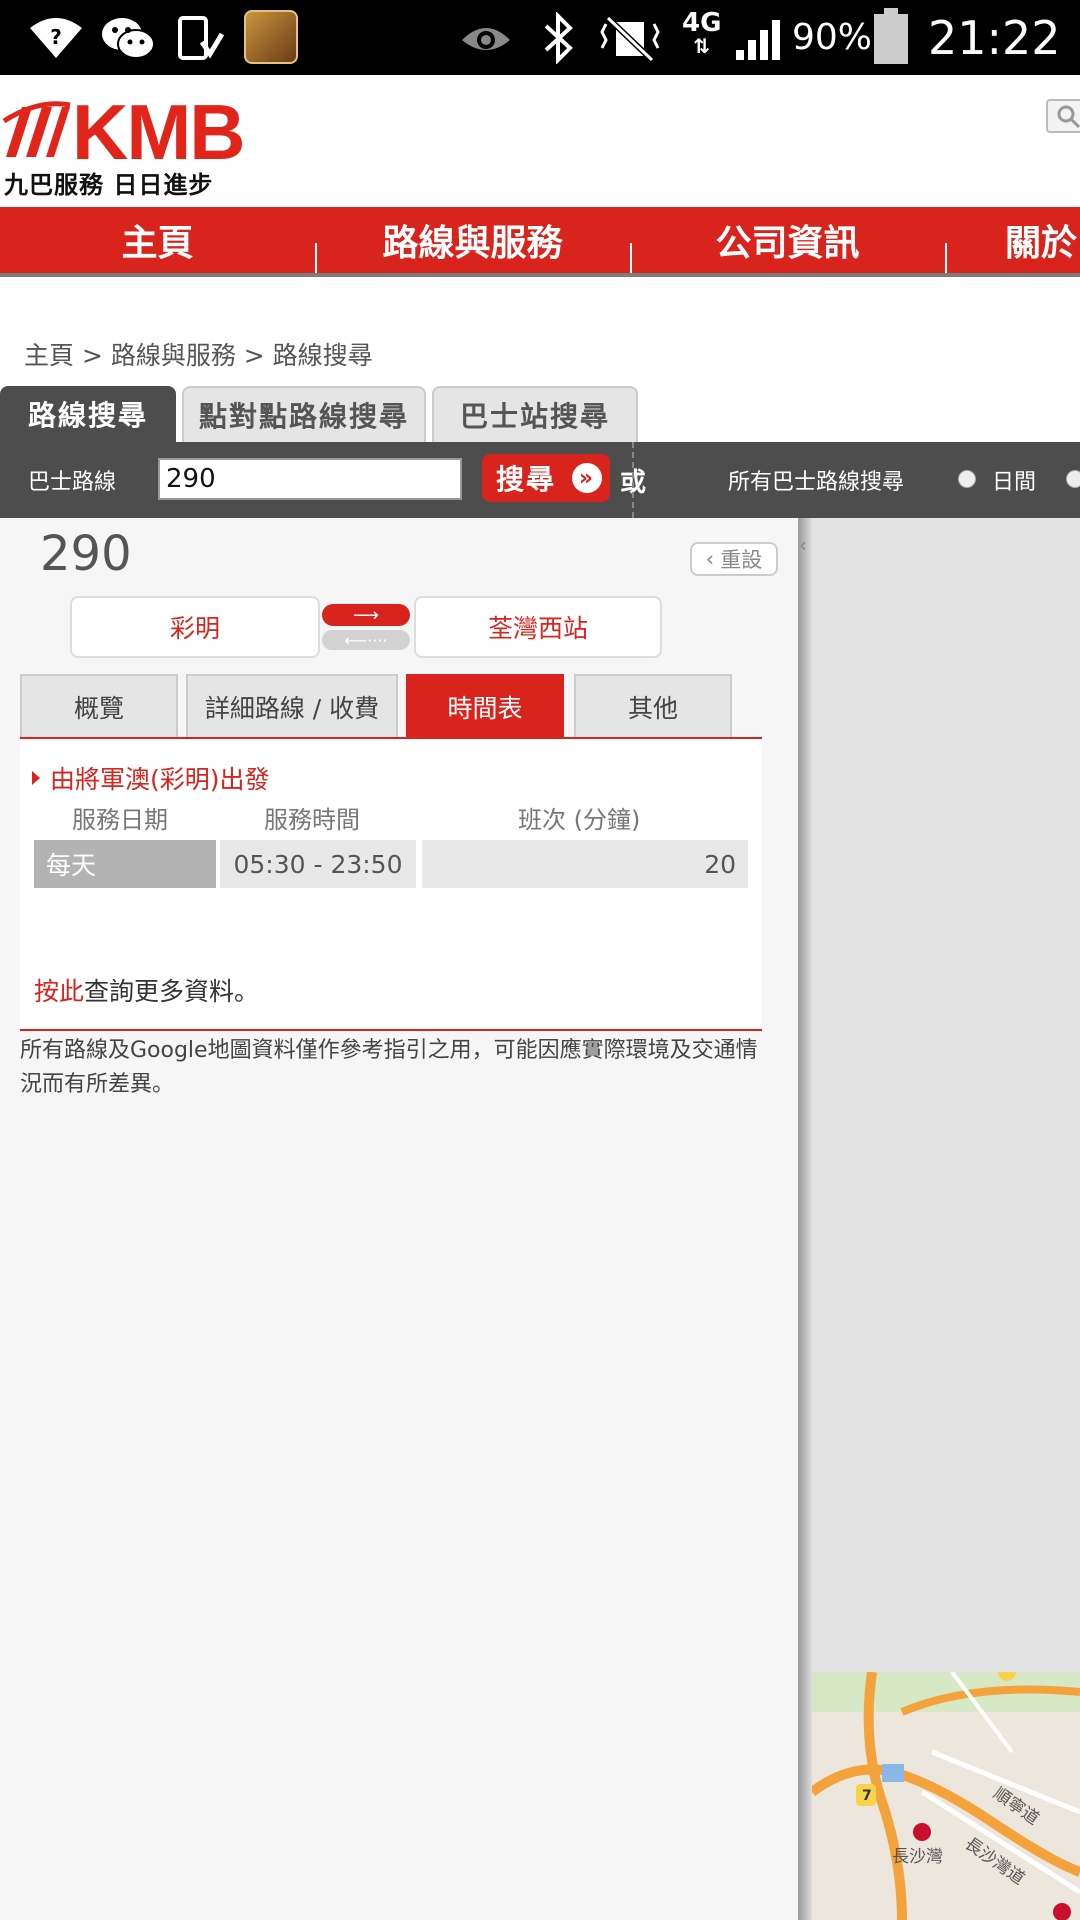 The image size is (1080, 1920). Describe the element at coordinates (366, 615) in the screenshot. I see `arrow-right-icon: ⟶` at that location.